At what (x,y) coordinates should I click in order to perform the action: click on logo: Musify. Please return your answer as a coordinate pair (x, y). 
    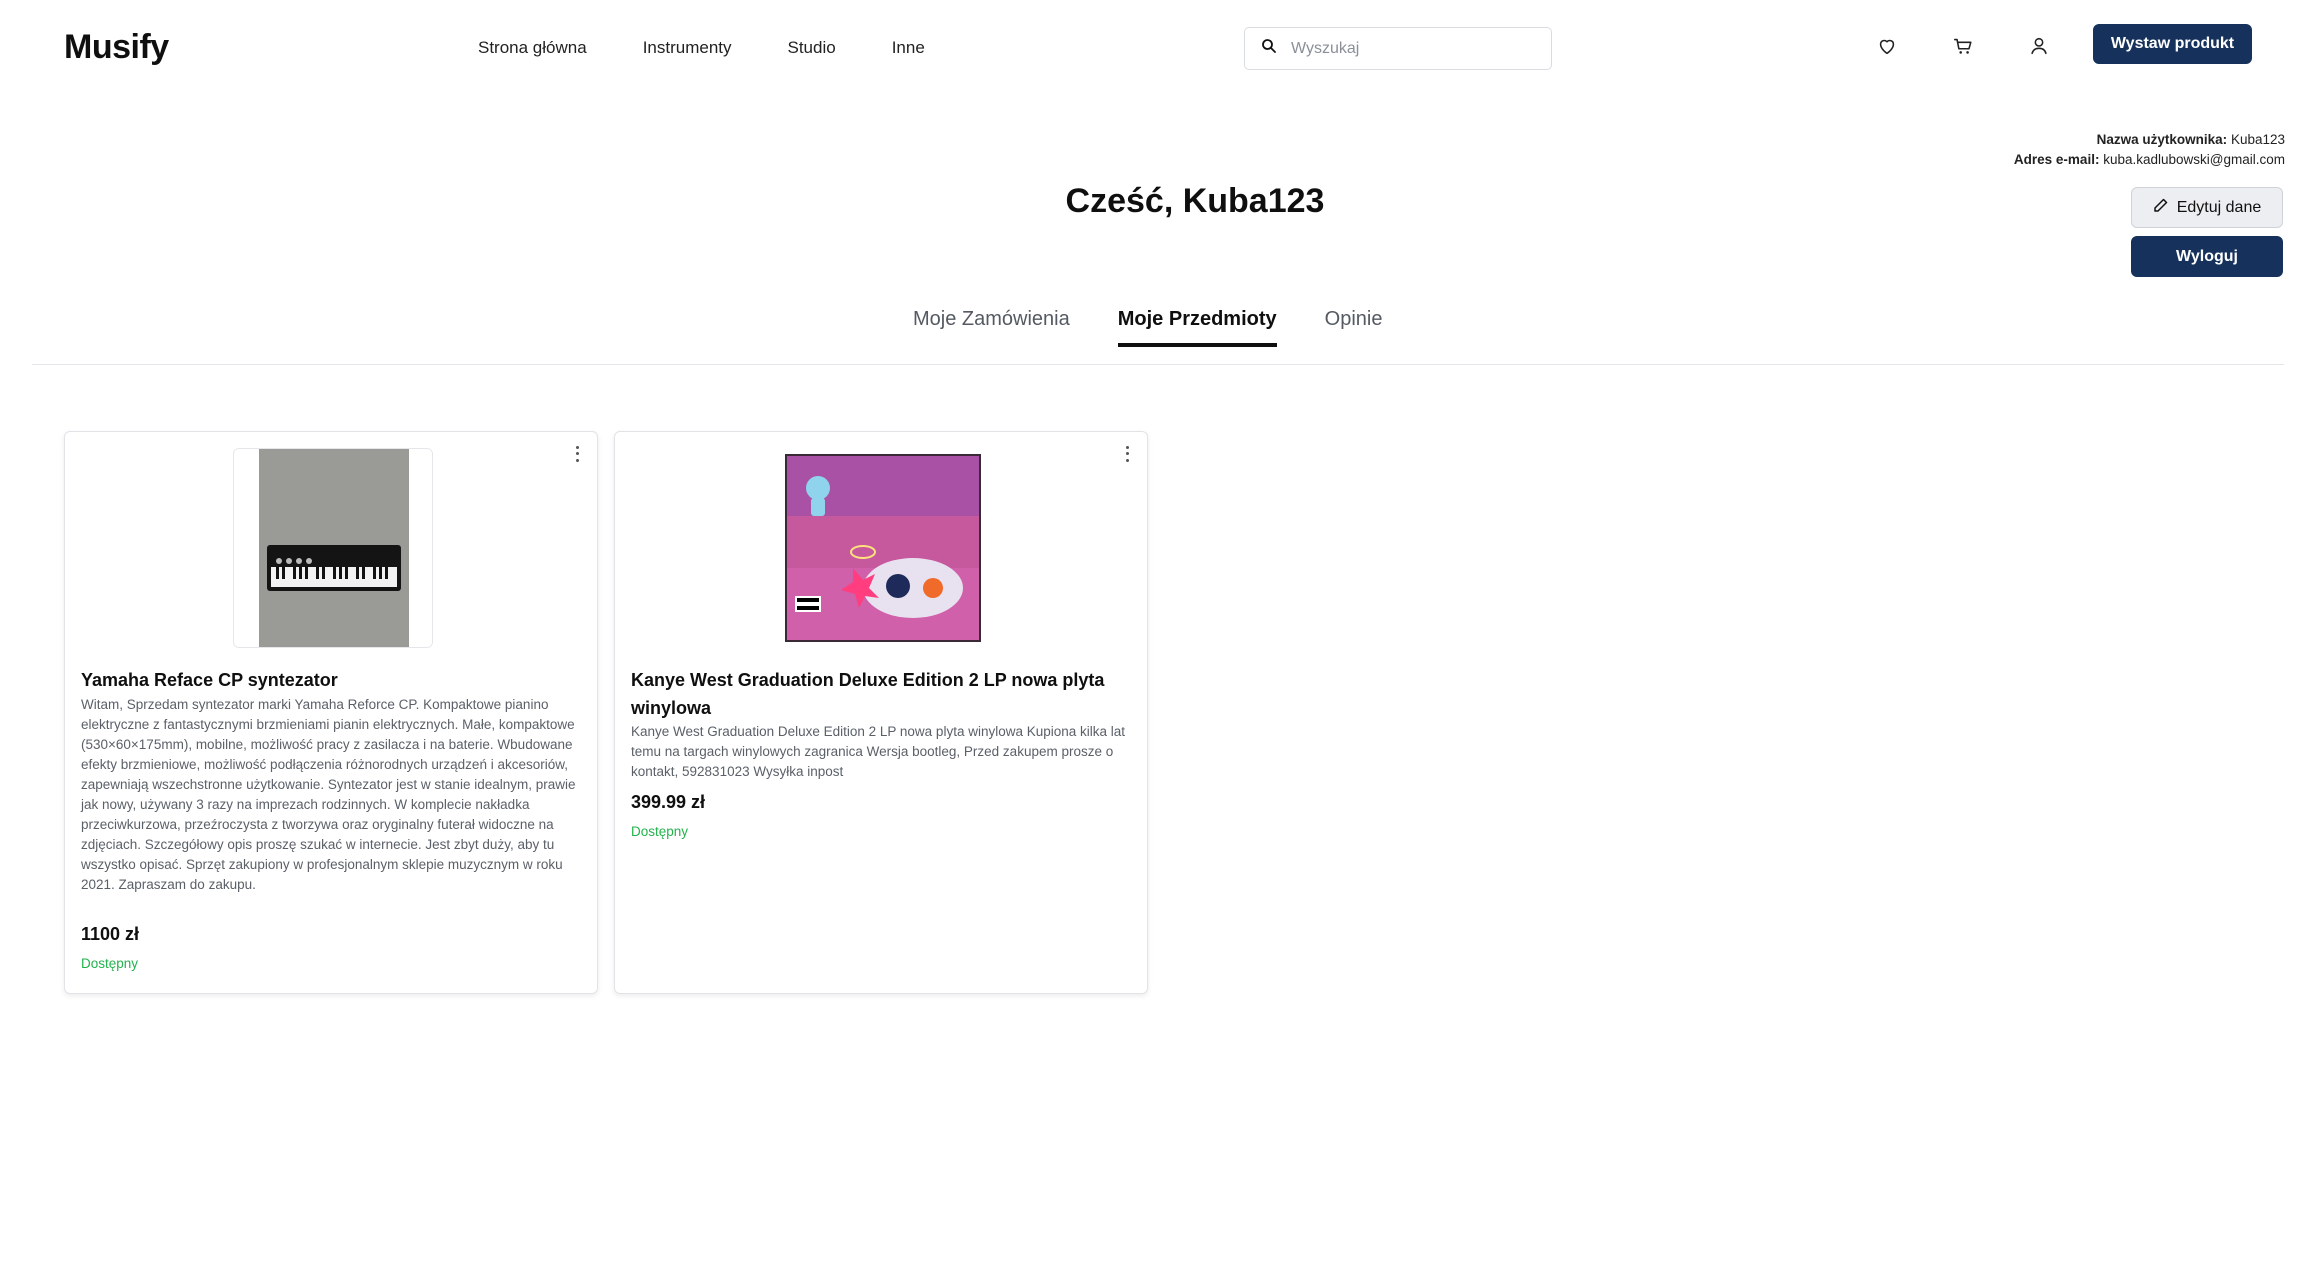
    Looking at the image, I should click on (116, 47).